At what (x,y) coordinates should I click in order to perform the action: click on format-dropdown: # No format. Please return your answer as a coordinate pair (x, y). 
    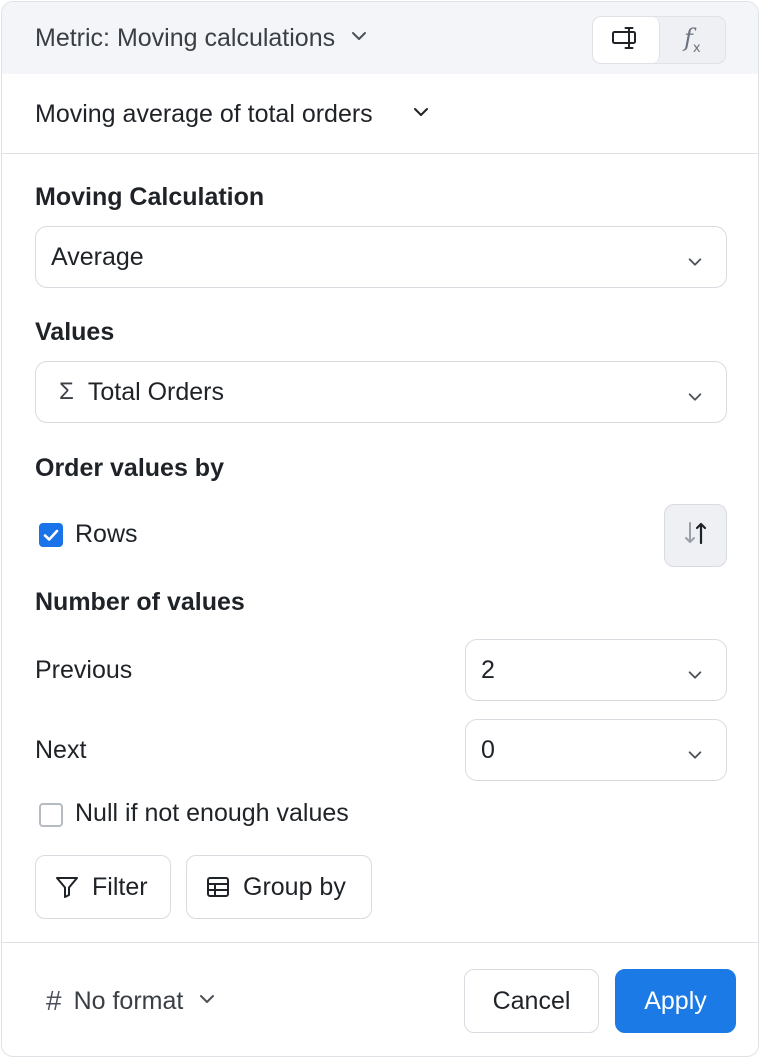
    Looking at the image, I should click on (131, 1001).